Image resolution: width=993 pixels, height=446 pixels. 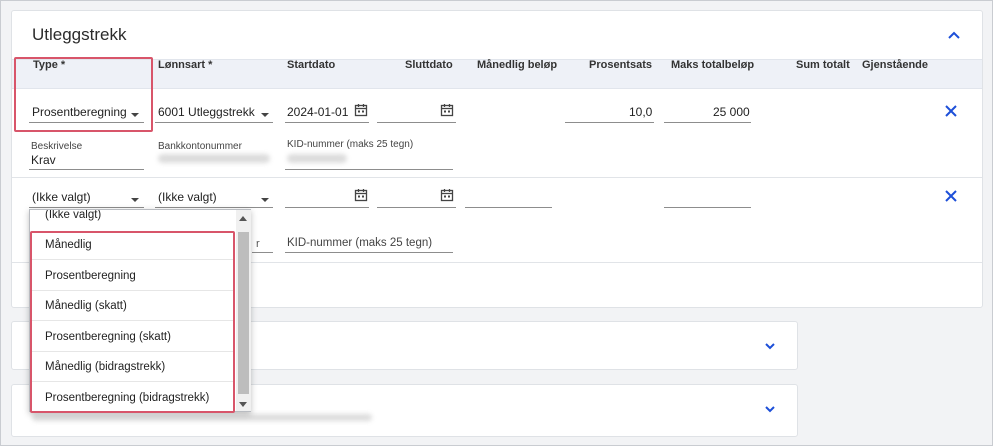 I want to click on maks-totalbelop-value: 25 000, so click(x=731, y=112).